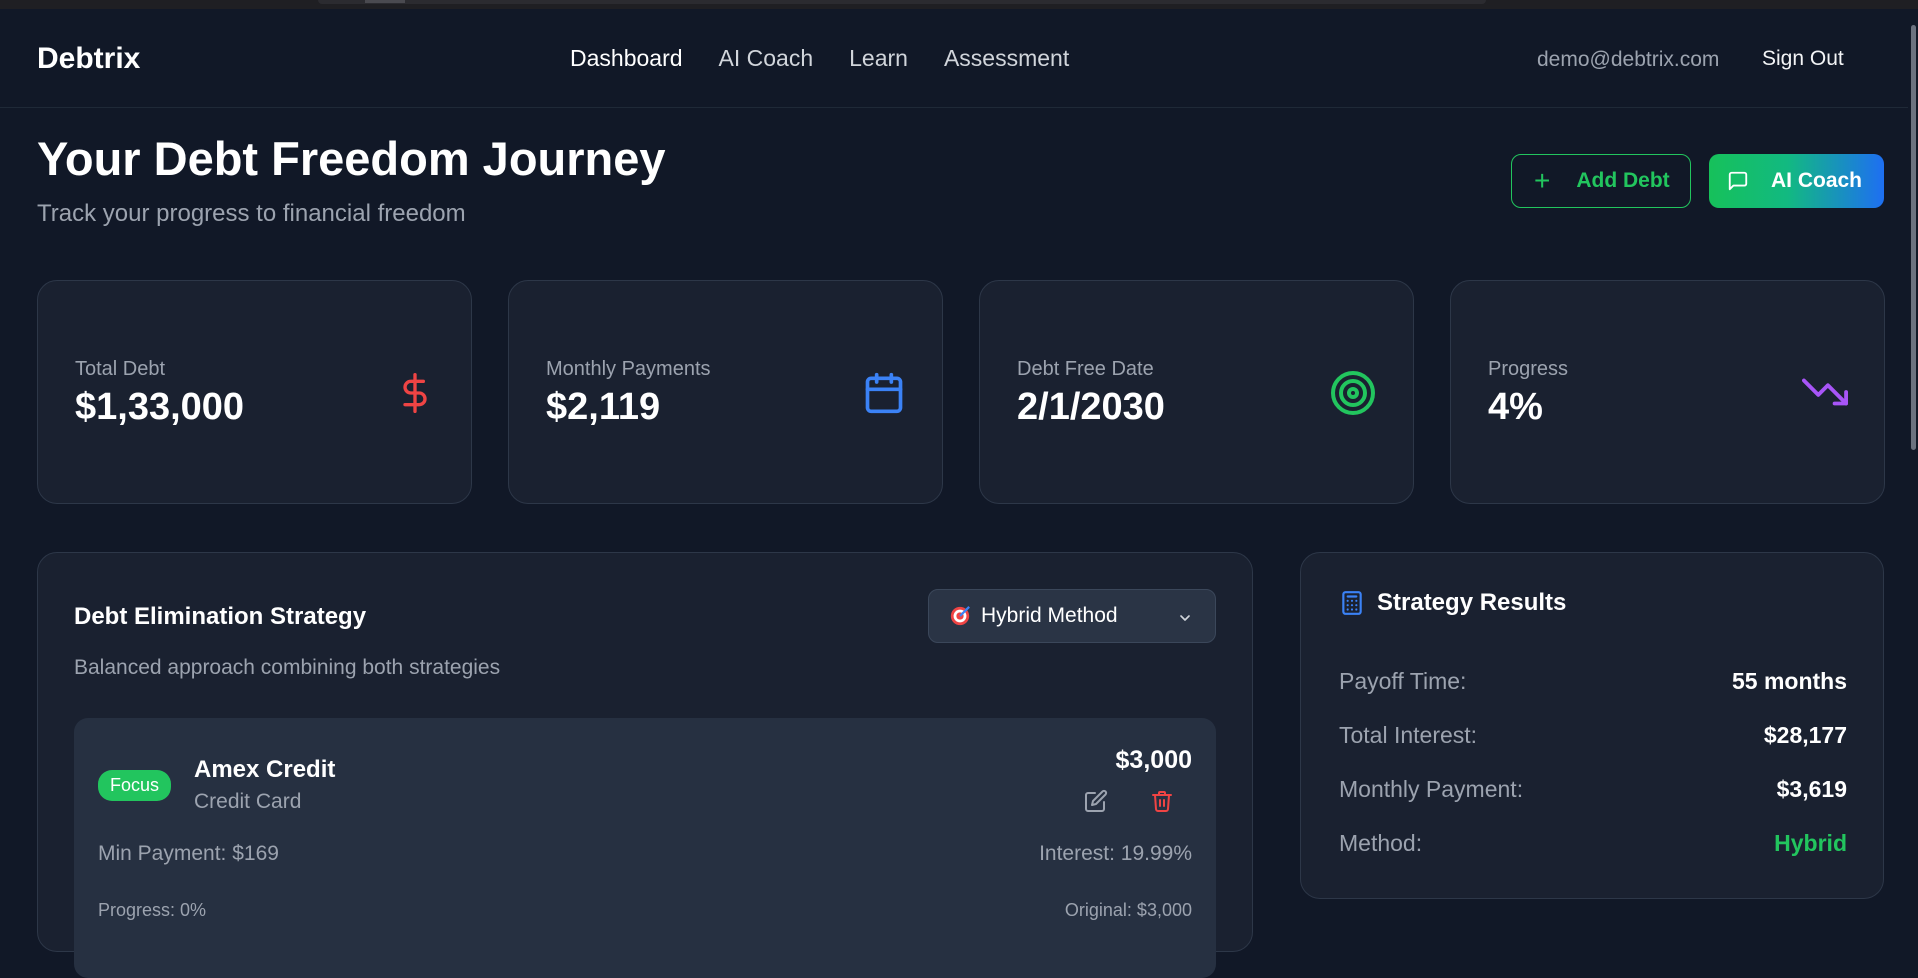  What do you see at coordinates (1593, 737) in the screenshot?
I see `result-row-total-interest: Total Interest: $28,177` at bounding box center [1593, 737].